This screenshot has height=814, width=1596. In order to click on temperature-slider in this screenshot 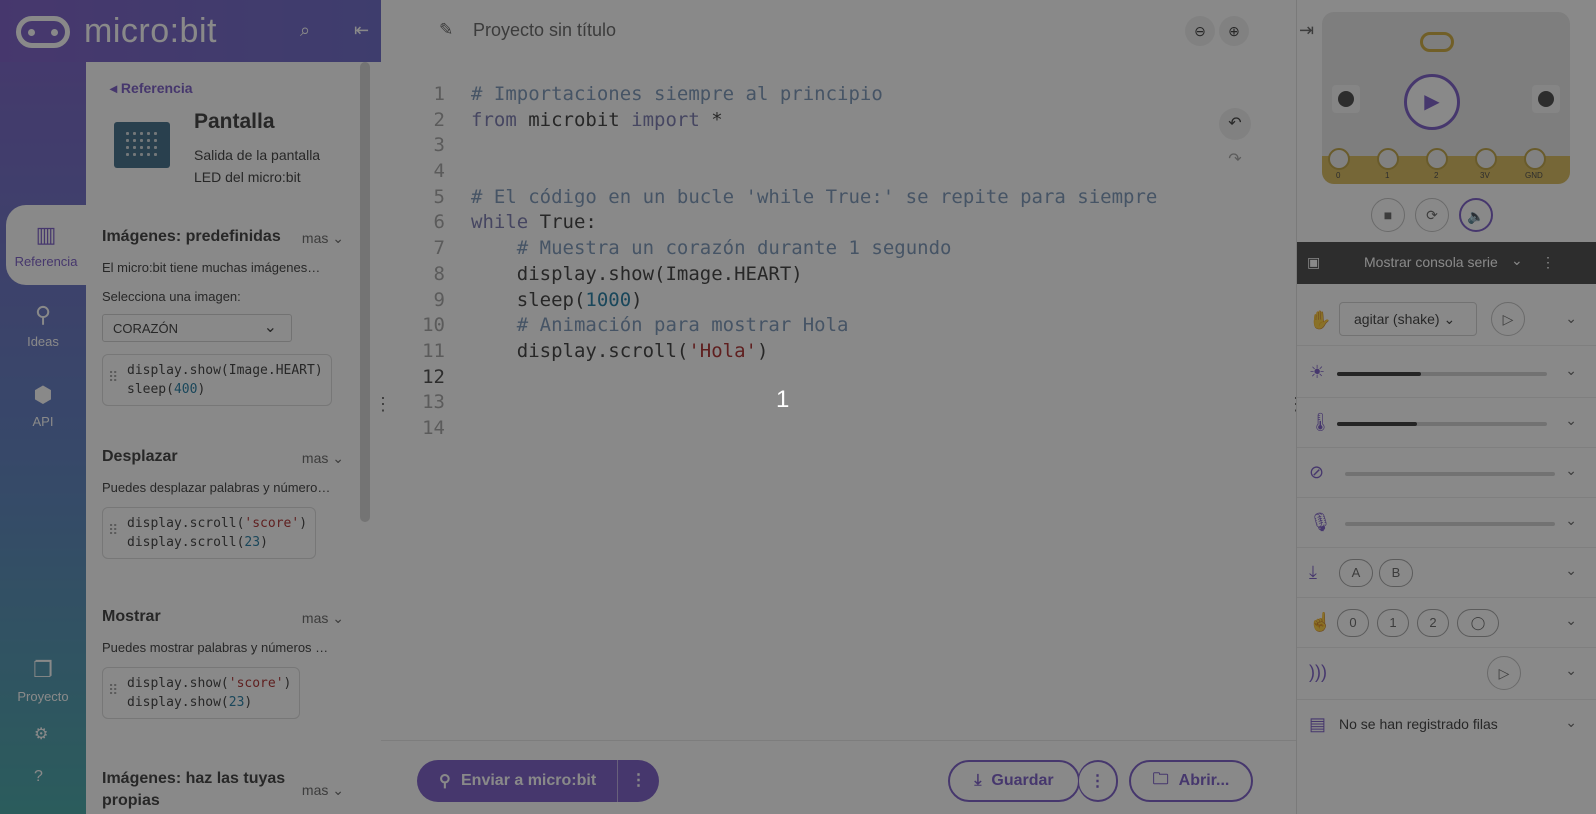, I will do `click(1442, 424)`.